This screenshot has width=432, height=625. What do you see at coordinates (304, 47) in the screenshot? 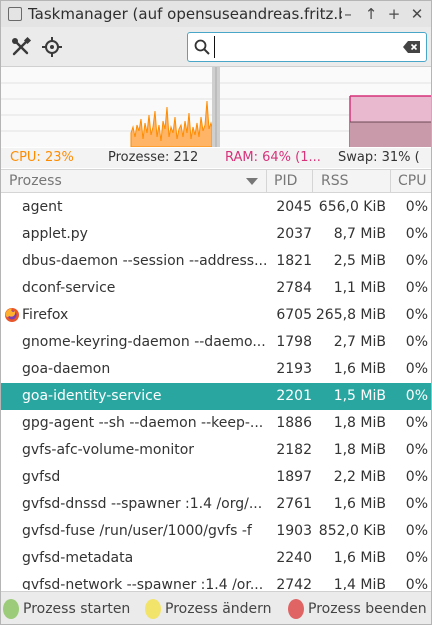
I see `search-input` at bounding box center [304, 47].